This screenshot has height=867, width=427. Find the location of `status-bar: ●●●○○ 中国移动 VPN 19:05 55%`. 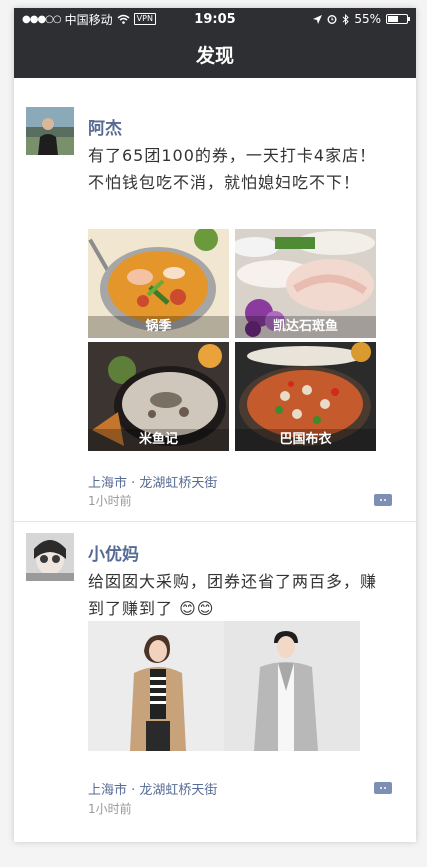

status-bar: ●●●○○ 中国移动 VPN 19:05 55% is located at coordinates (215, 19).